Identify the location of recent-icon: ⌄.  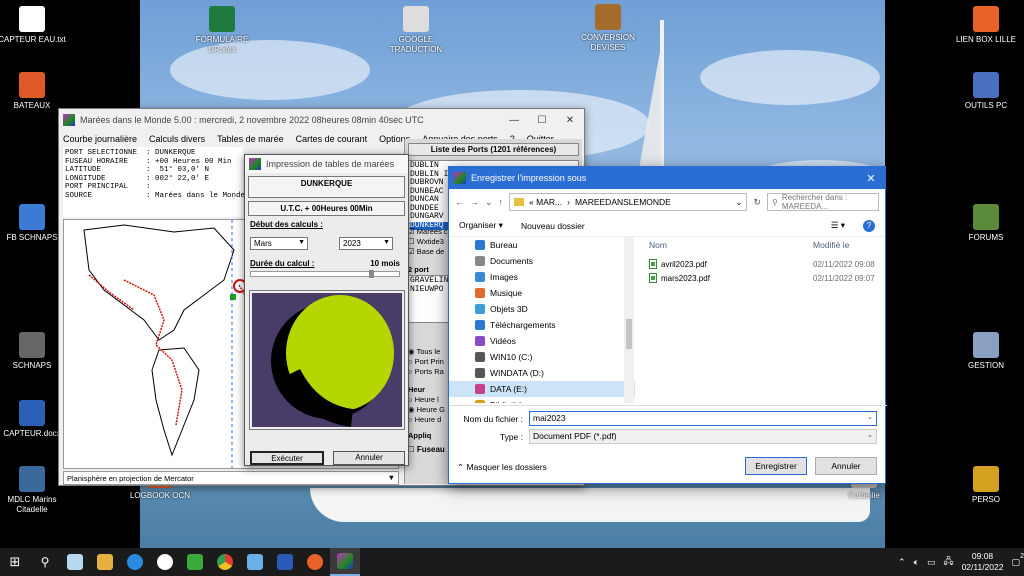
(489, 202).